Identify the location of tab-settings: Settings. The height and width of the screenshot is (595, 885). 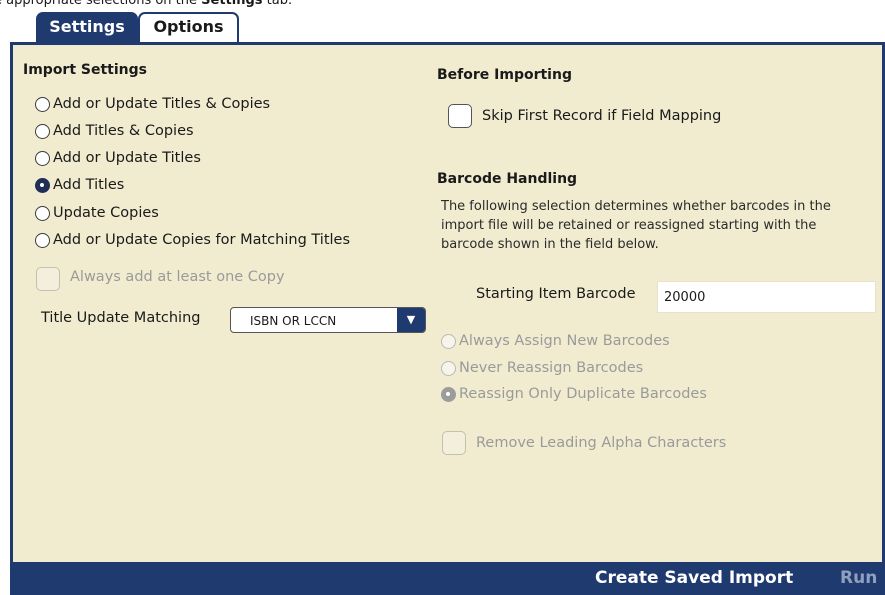
(87, 27).